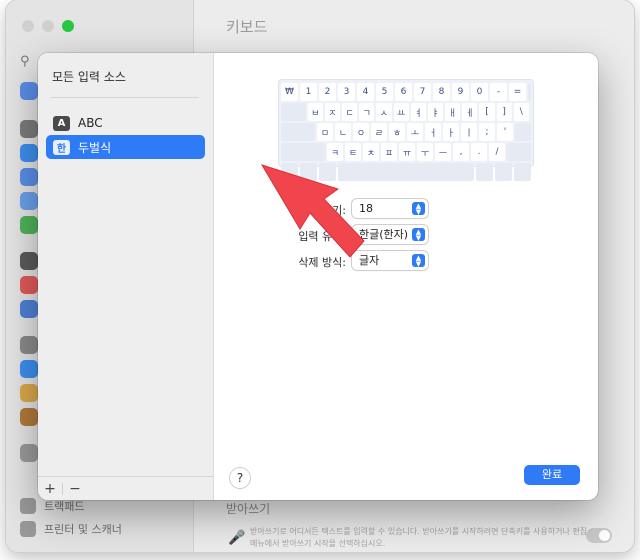 This screenshot has width=640, height=560. I want to click on keyboard-row: ㅁㄴㅇㄹㅎㅗㅓㅏㅣ; ', so click(406, 132).